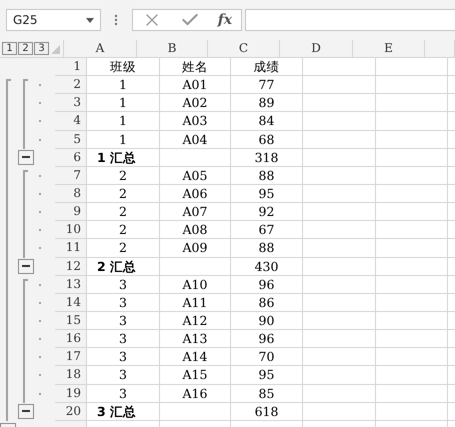 The image size is (455, 427). Describe the element at coordinates (71, 375) in the screenshot. I see `row-header: 18` at that location.